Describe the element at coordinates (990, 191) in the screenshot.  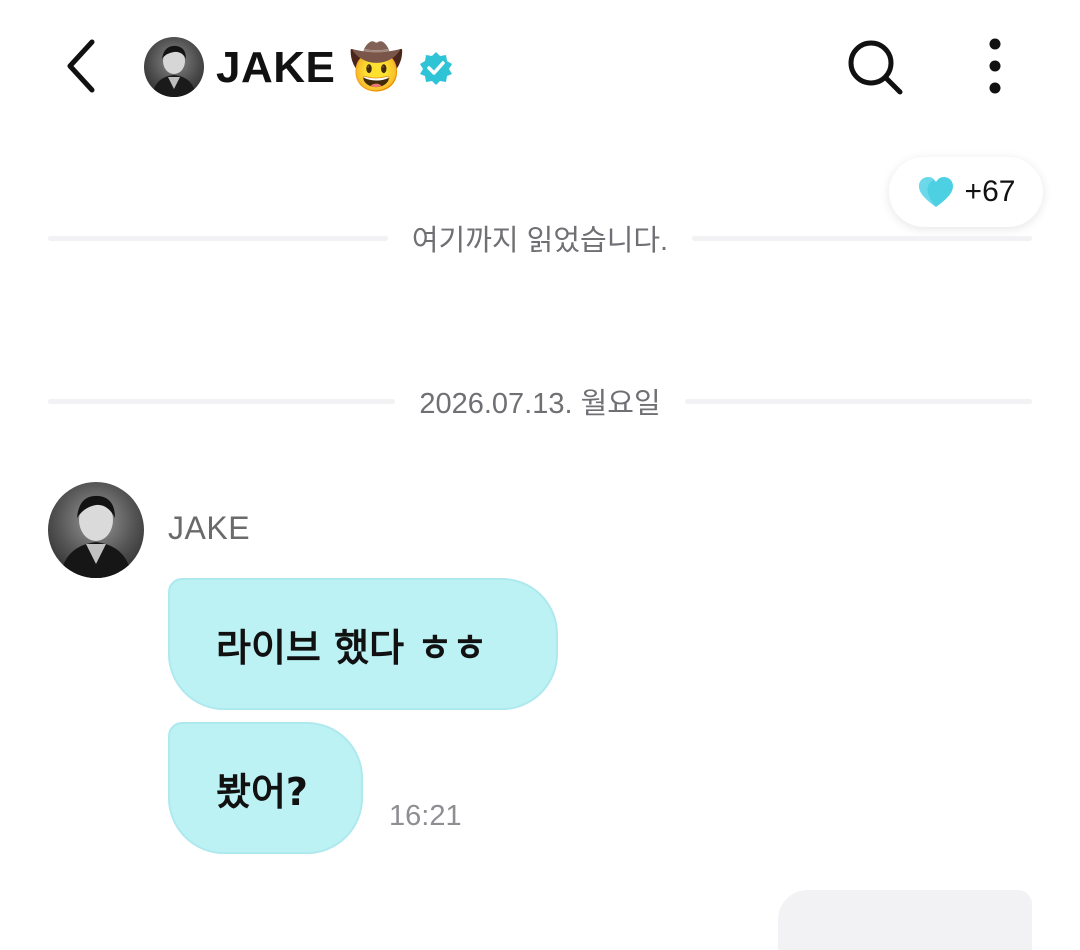
I see `reaction-count: +67` at that location.